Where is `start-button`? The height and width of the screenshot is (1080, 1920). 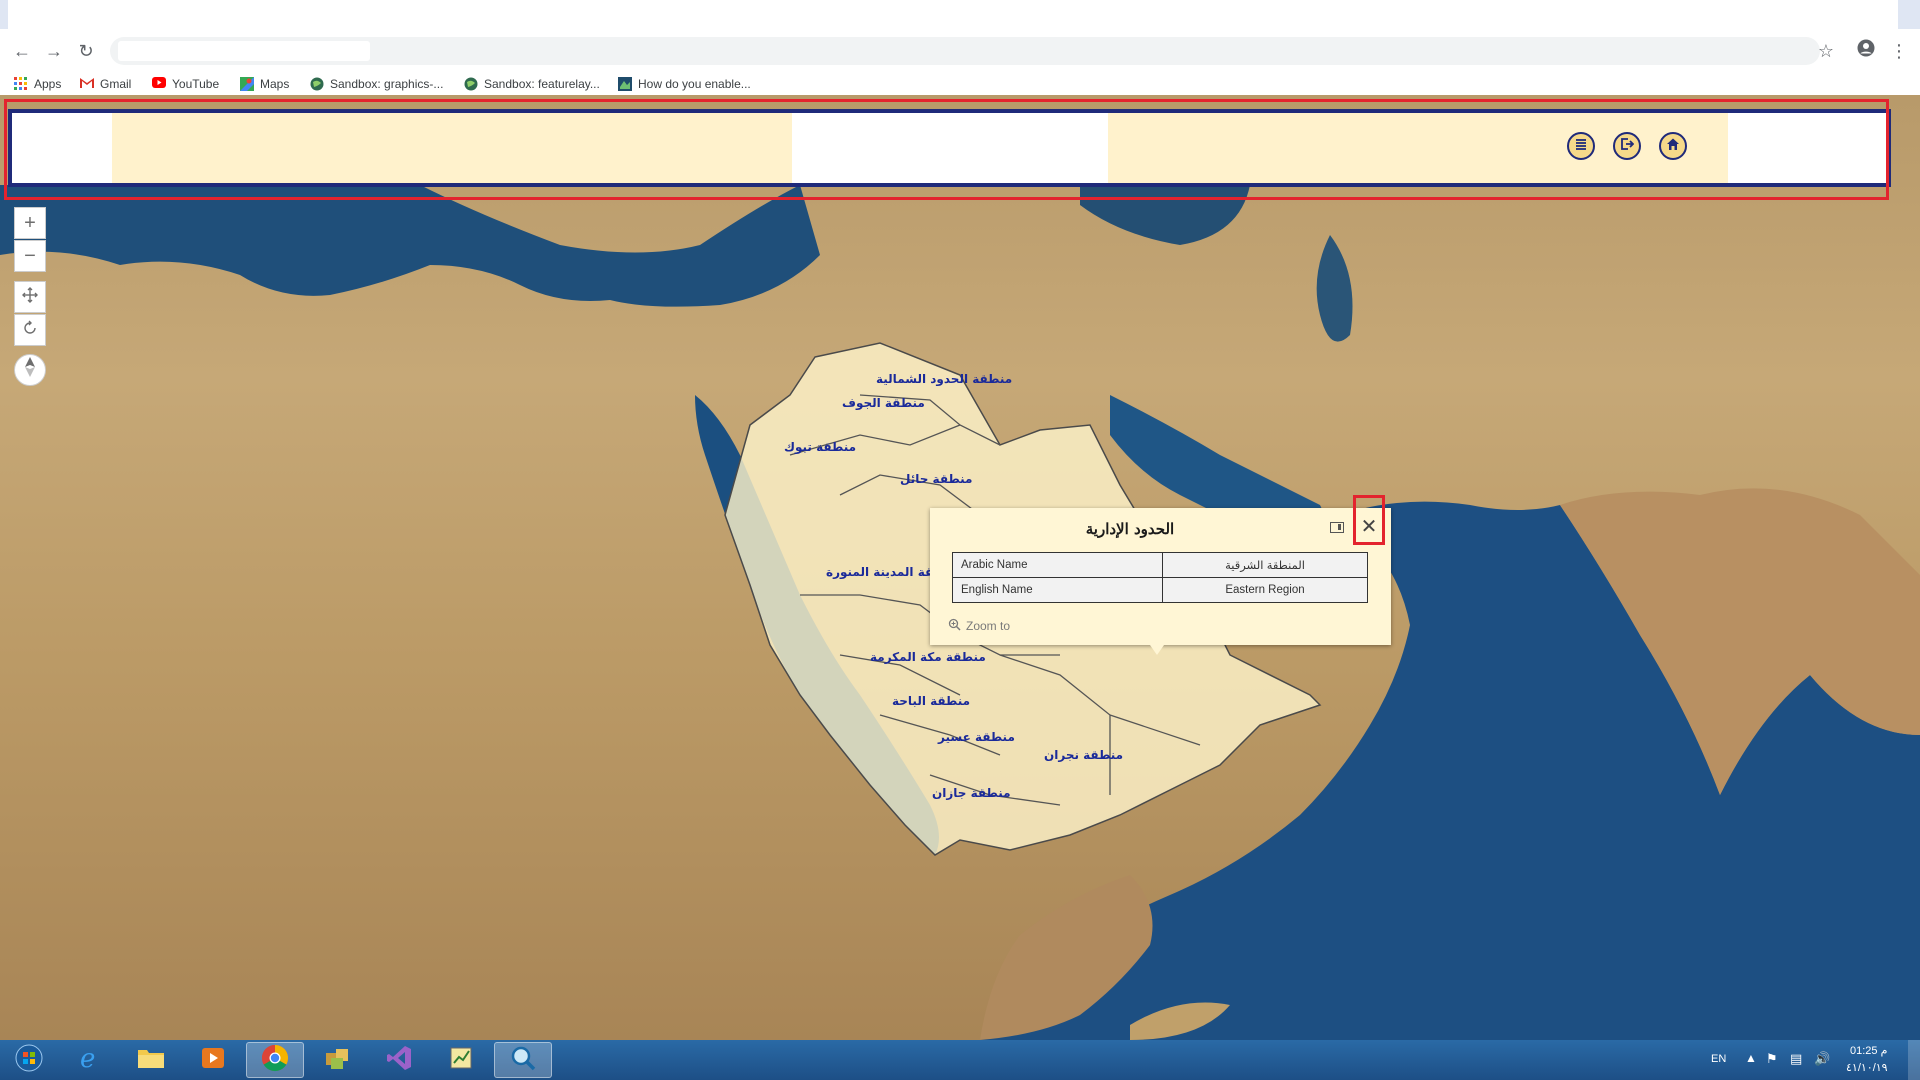
start-button is located at coordinates (29, 1060).